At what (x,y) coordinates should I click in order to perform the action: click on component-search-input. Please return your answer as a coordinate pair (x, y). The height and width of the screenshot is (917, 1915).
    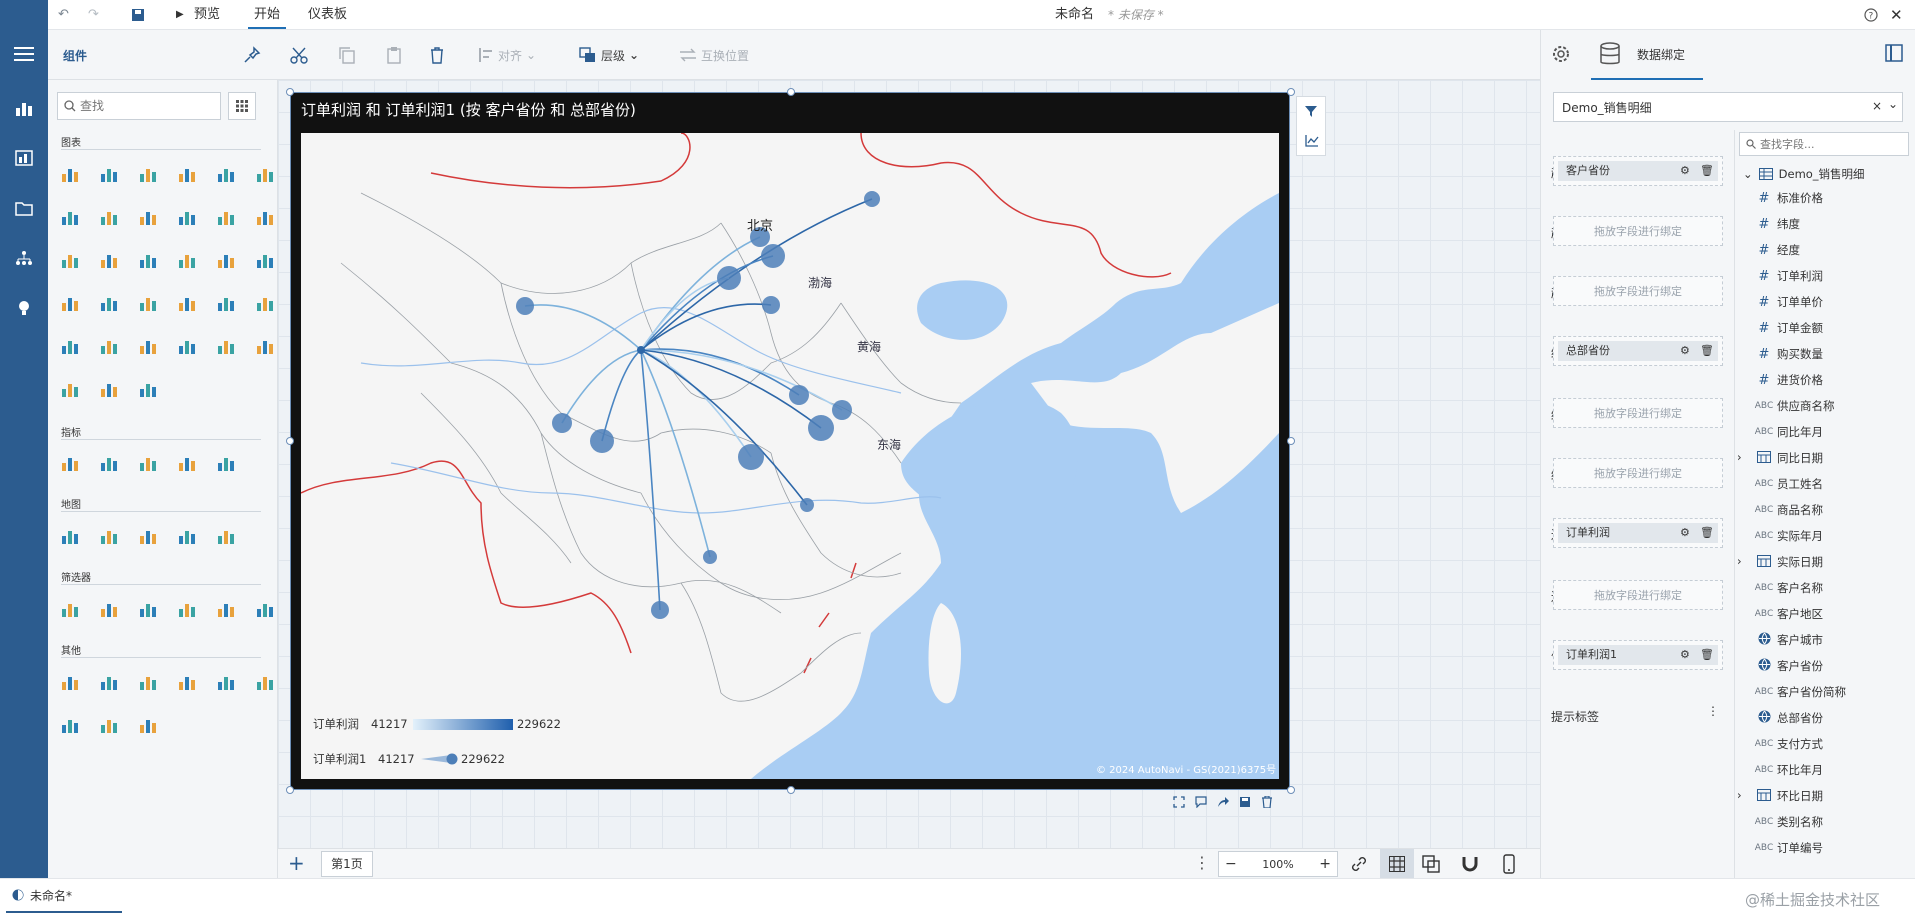
    Looking at the image, I should click on (145, 106).